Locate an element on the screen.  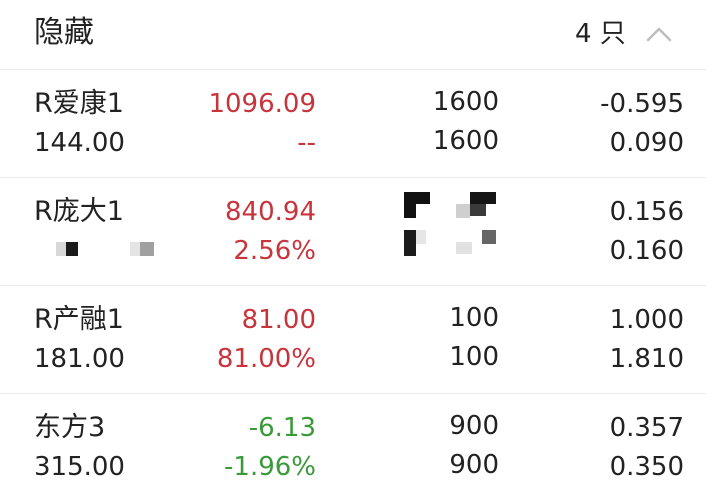
item-count: 4 只 is located at coordinates (600, 34).